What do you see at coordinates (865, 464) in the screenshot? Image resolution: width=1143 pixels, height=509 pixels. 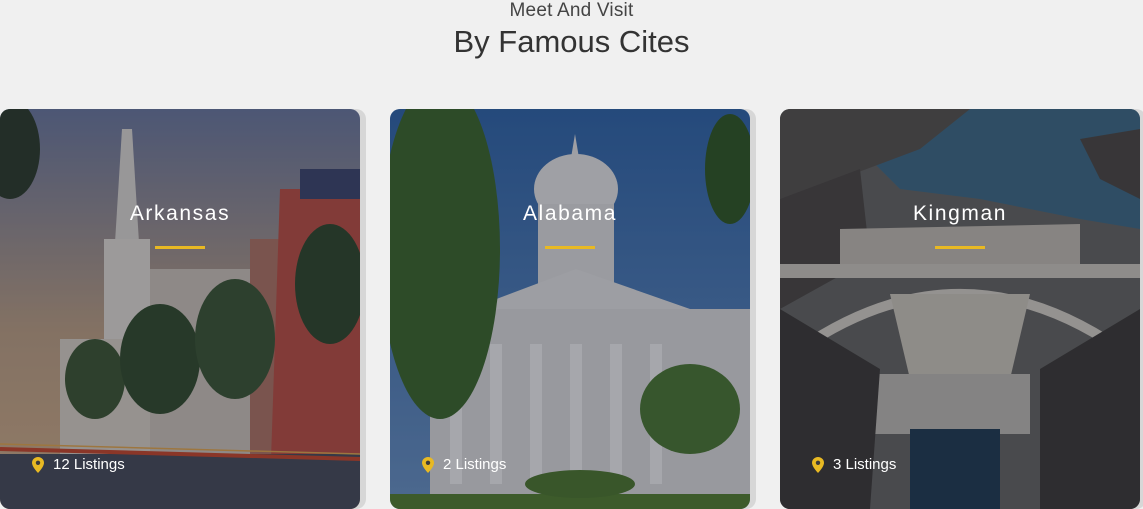 I see `listing-count-label: 3 Listings` at bounding box center [865, 464].